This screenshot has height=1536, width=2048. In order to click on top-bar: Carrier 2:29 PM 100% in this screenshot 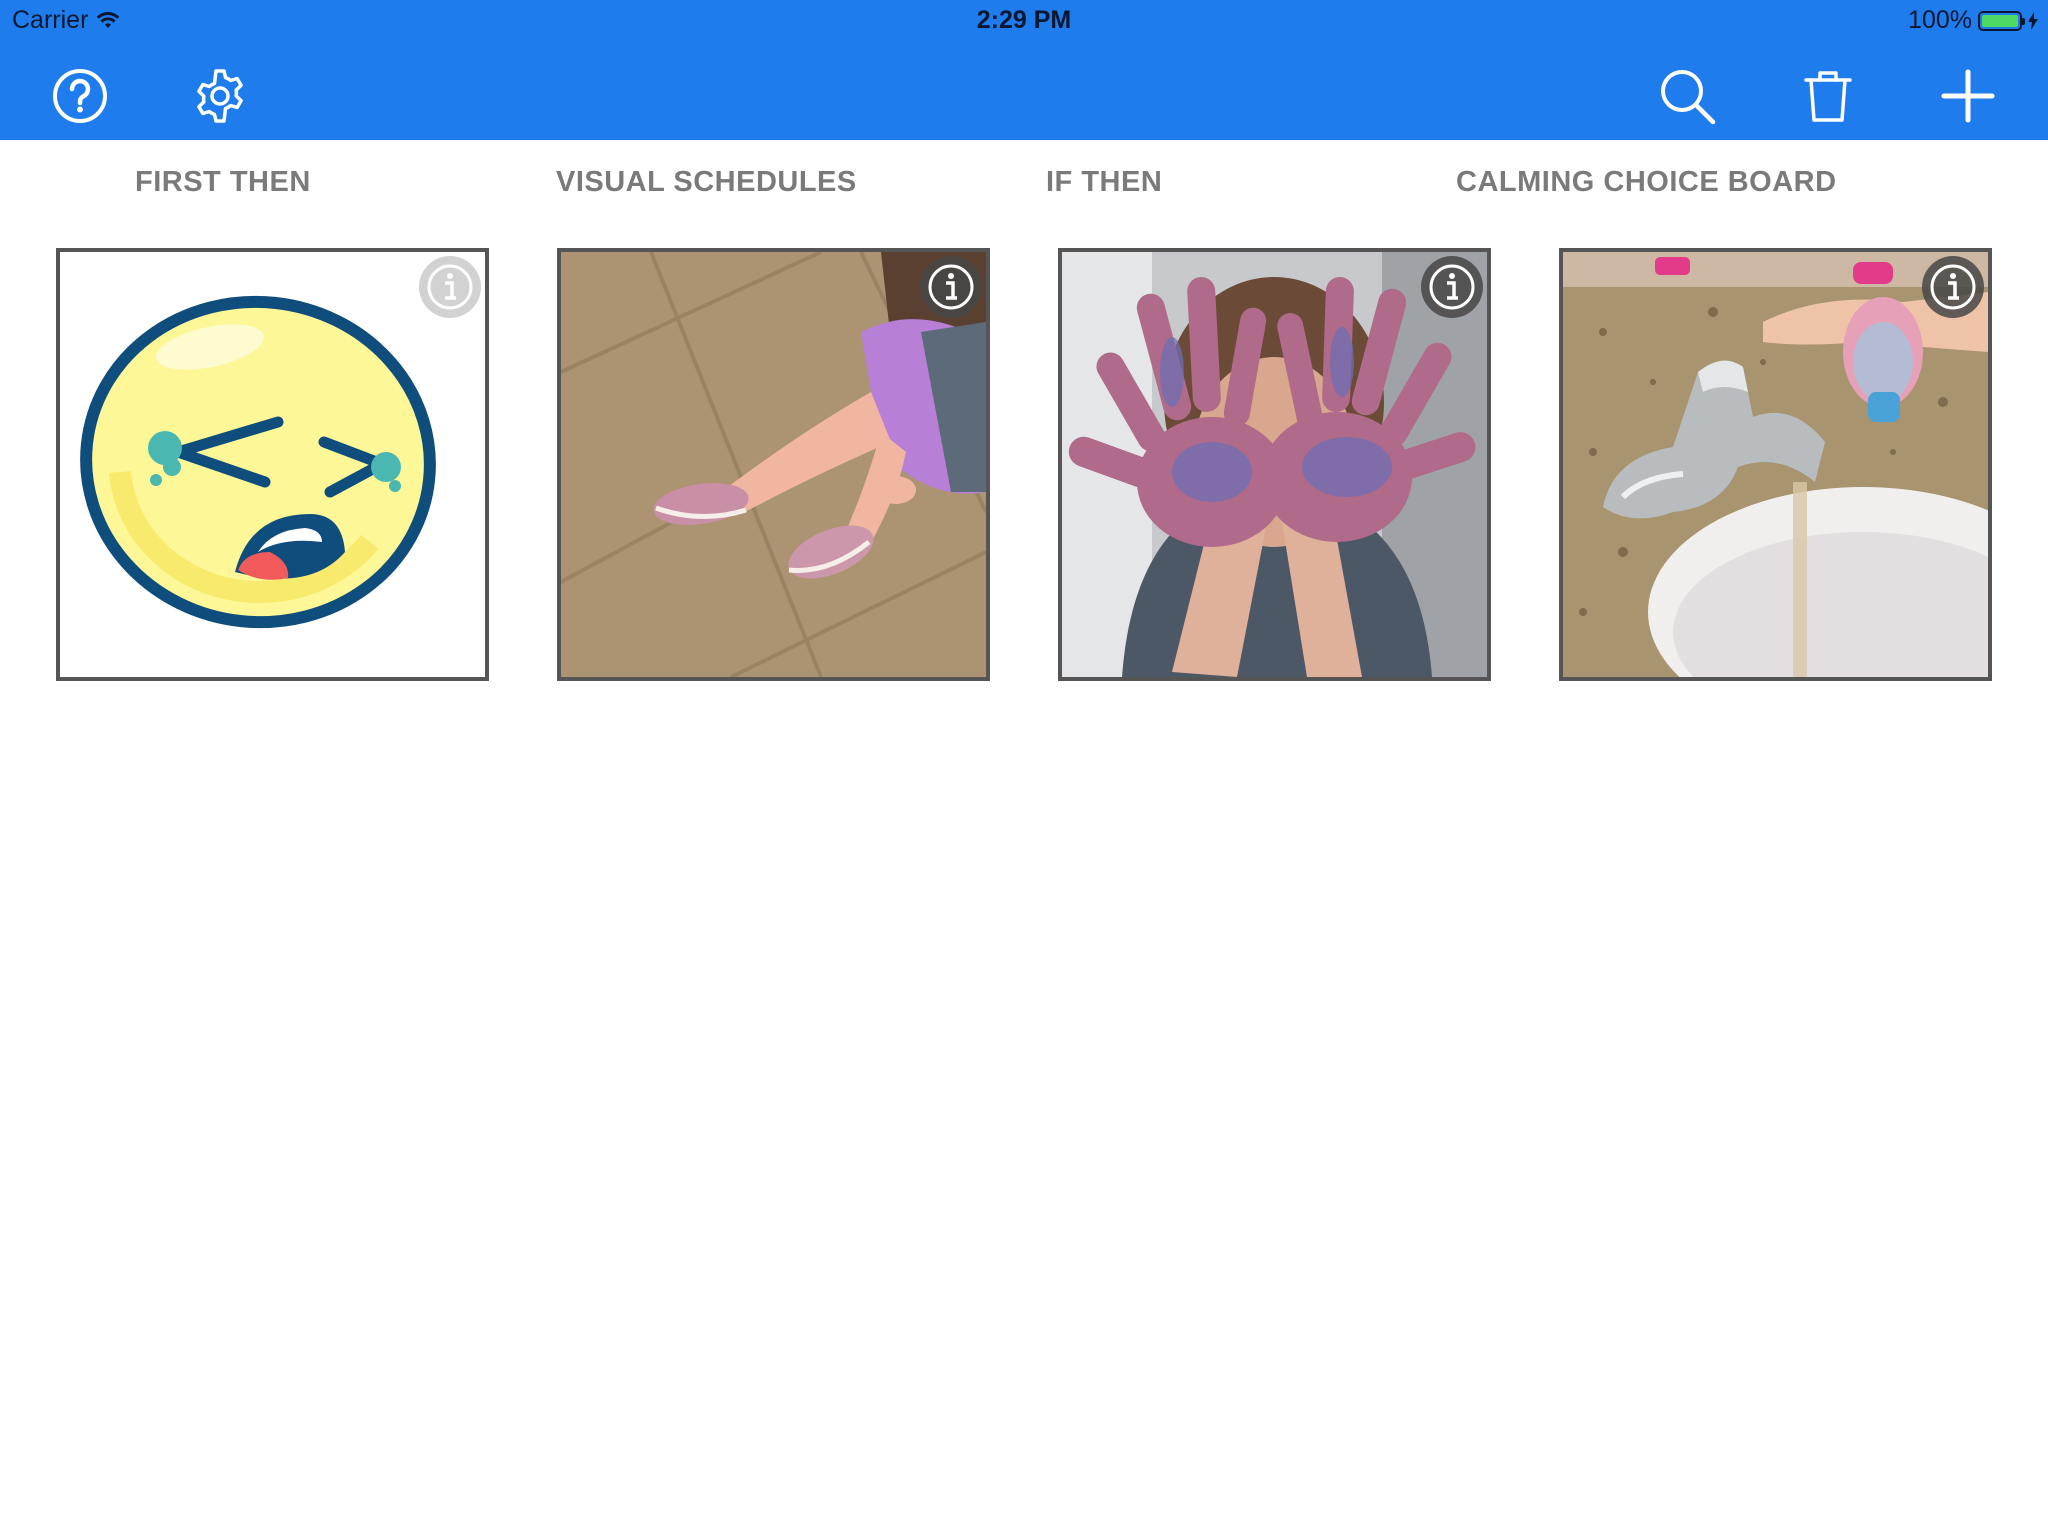, I will do `click(1024, 70)`.